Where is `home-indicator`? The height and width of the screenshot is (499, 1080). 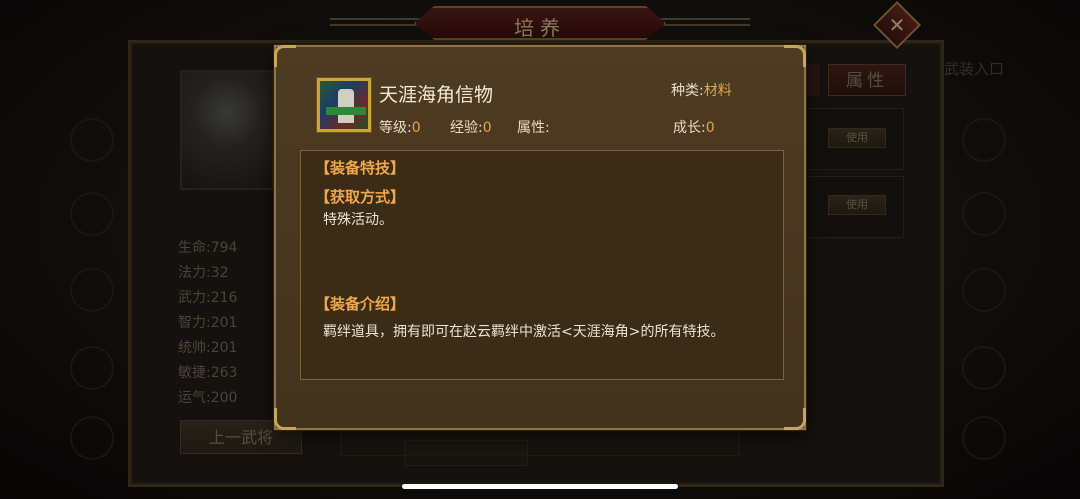 home-indicator is located at coordinates (540, 486).